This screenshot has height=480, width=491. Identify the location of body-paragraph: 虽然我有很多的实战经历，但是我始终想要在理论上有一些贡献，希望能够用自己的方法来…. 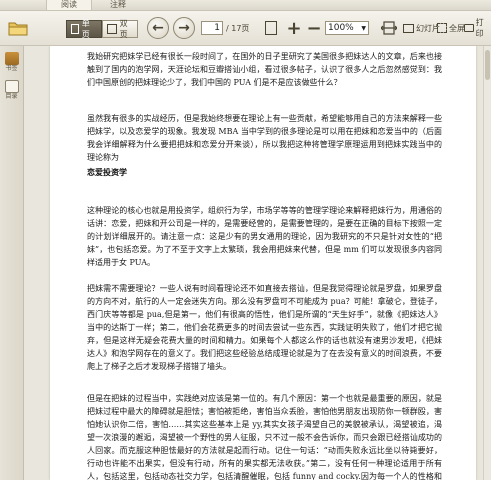
(264, 138).